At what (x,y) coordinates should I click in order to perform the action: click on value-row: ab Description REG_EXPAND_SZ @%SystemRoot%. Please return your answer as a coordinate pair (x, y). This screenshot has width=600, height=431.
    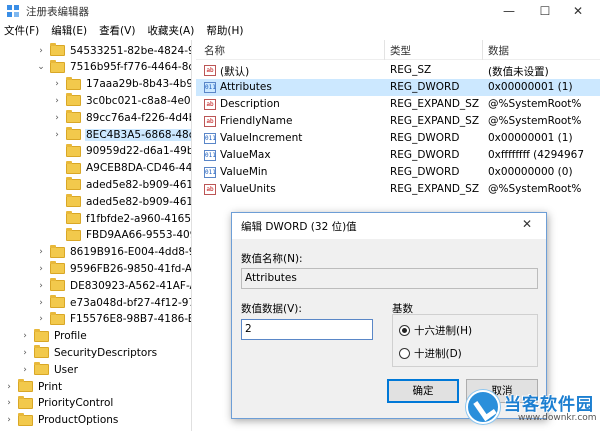
    Looking at the image, I should click on (398, 104).